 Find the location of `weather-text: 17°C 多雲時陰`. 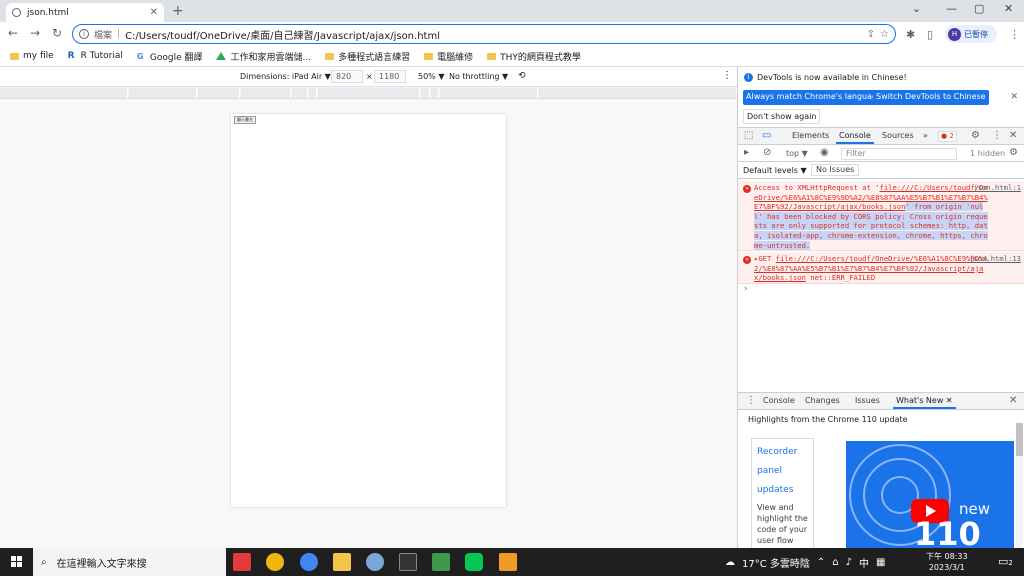

weather-text: 17°C 多雲時陰 is located at coordinates (776, 562).